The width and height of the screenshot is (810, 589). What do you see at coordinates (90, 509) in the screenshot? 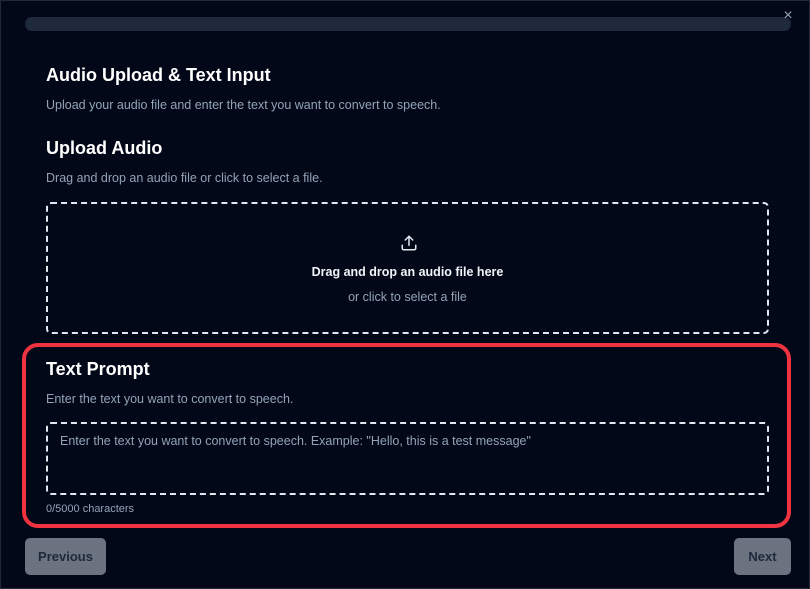
I see `character-counter: 0/5000 characters` at bounding box center [90, 509].